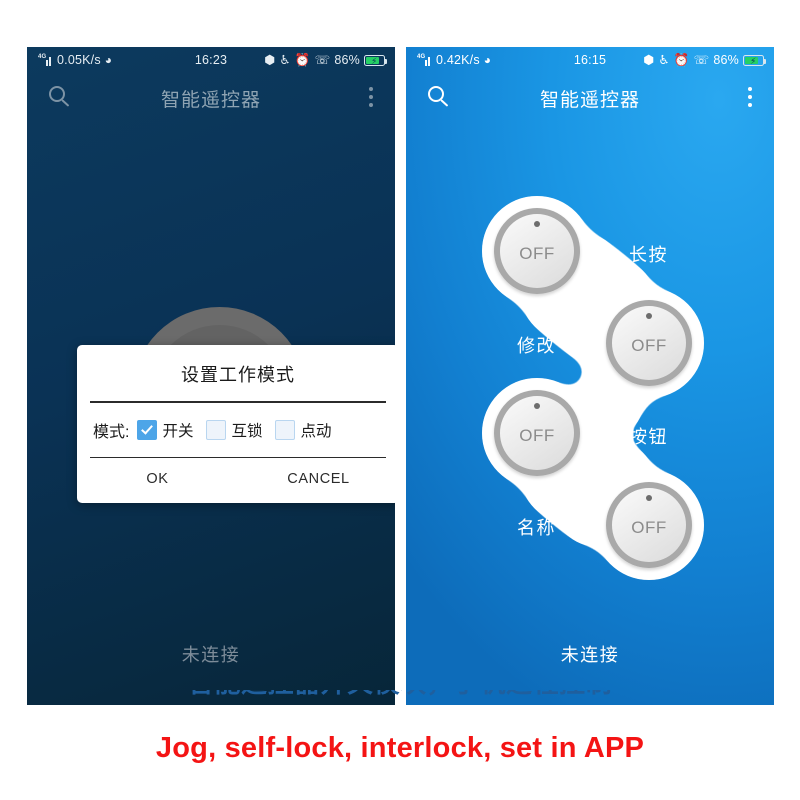  What do you see at coordinates (537, 253) in the screenshot?
I see `relay-button-1-state: OFF` at bounding box center [537, 253].